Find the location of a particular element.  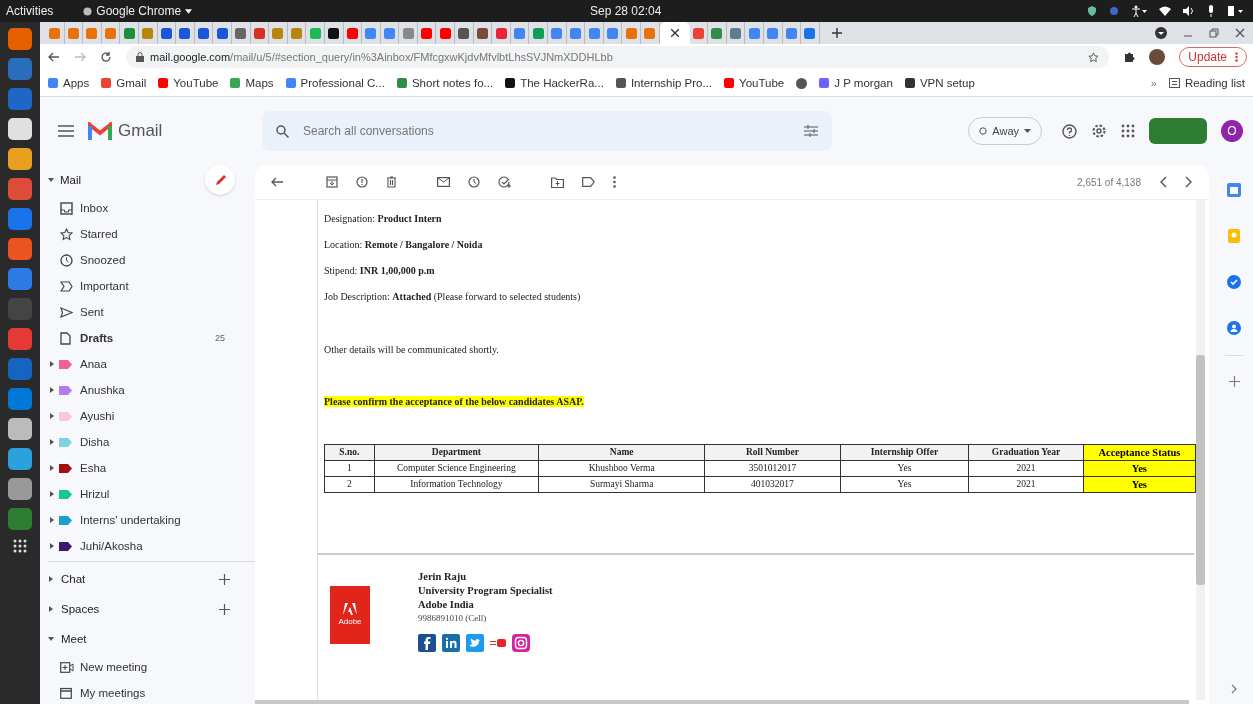

apps-grid-icon is located at coordinates (1128, 131).